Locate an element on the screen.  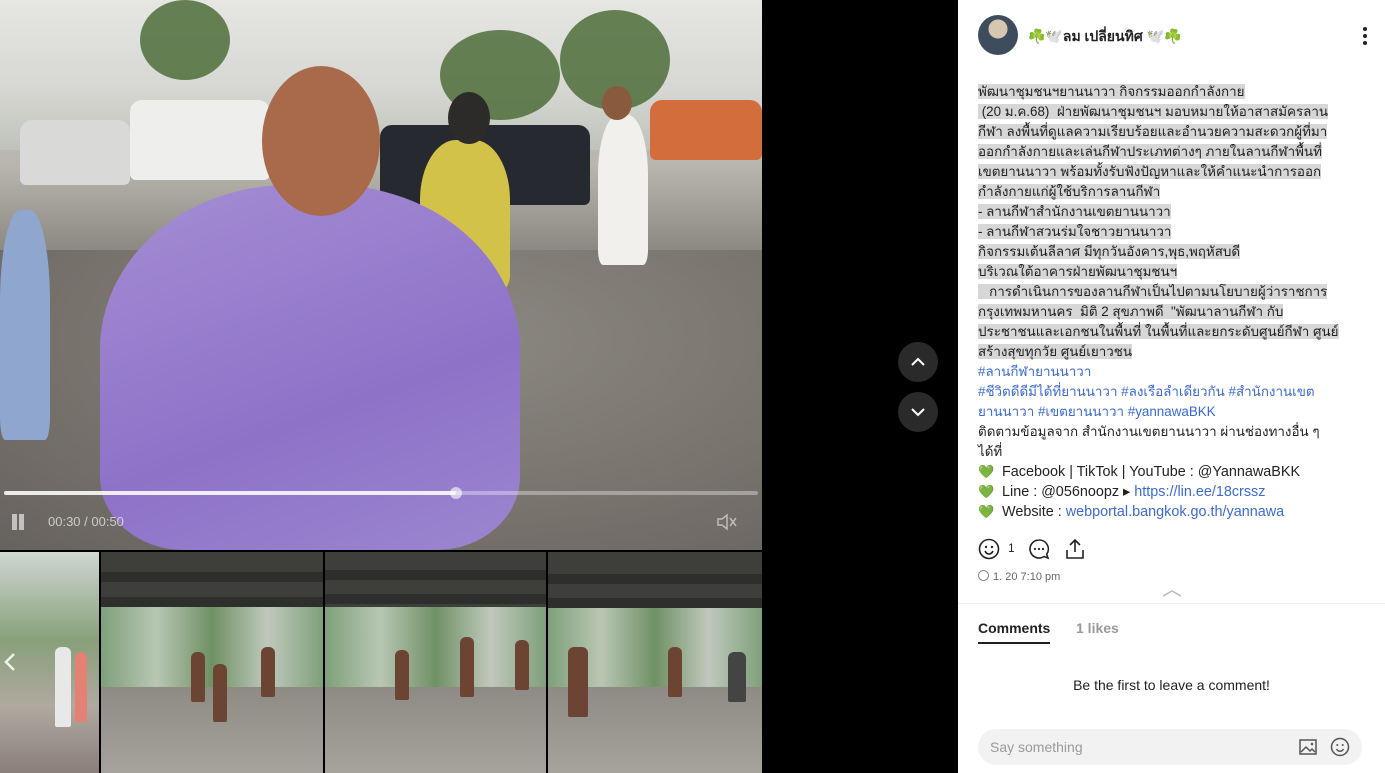
attach-image-button is located at coordinates (1308, 747).